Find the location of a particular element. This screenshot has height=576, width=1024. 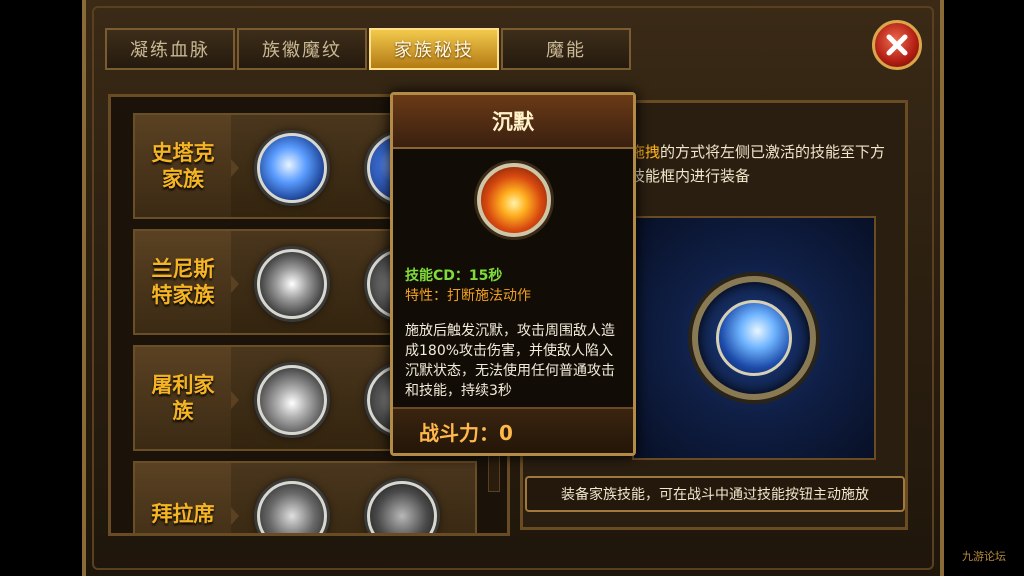

tooltip-cooldown: 技能CD：15秒 is located at coordinates (454, 276).